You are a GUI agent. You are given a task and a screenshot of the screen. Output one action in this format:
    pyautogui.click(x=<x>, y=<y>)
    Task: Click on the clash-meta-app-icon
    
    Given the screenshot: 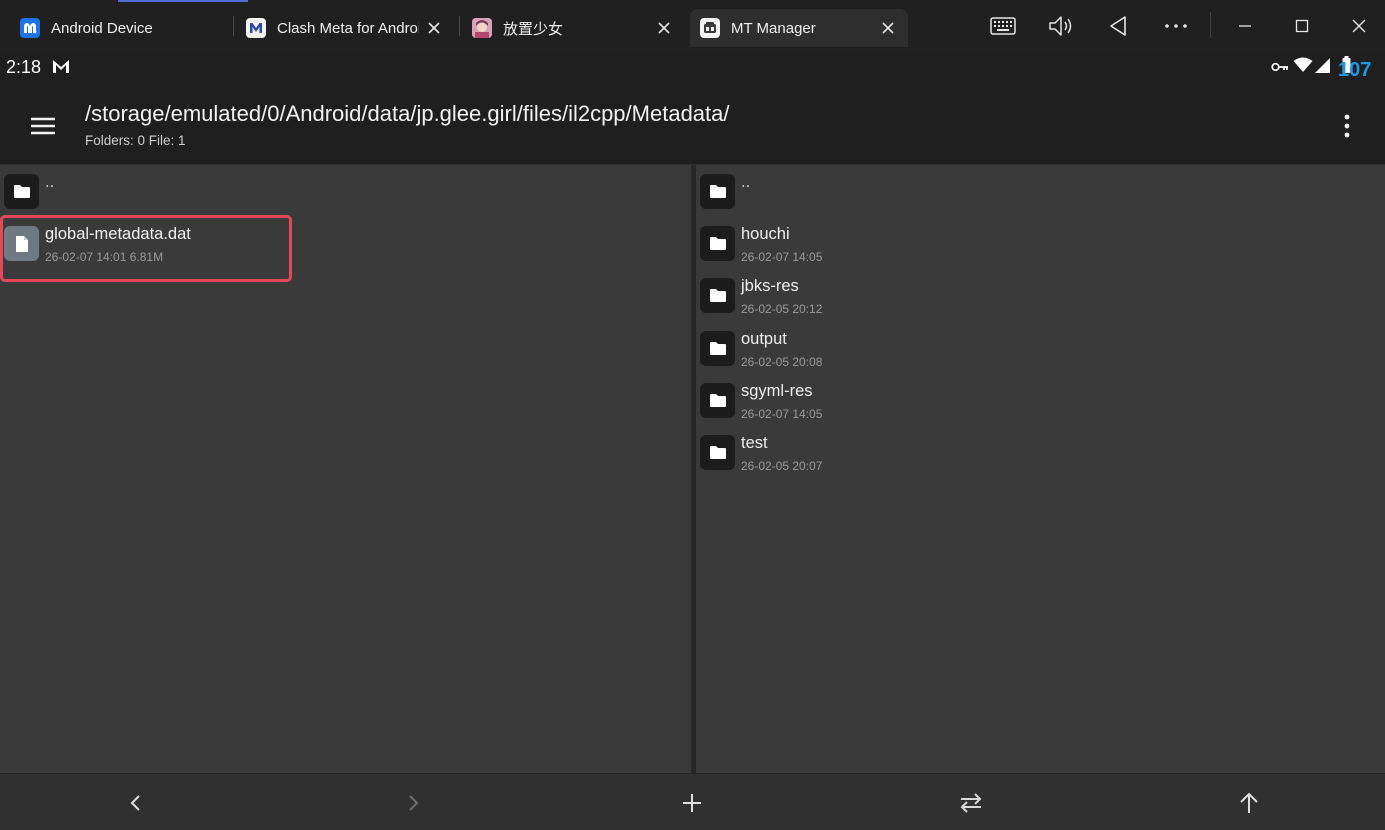 What is the action you would take?
    pyautogui.click(x=256, y=28)
    